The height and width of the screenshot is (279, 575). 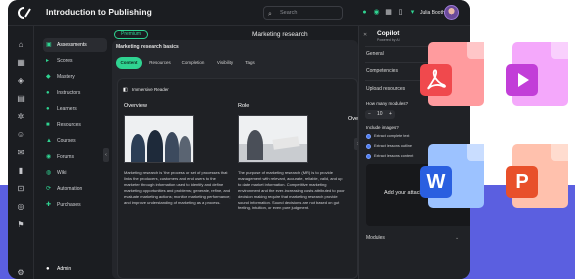 I want to click on bell-icon: ●, so click(x=364, y=12).